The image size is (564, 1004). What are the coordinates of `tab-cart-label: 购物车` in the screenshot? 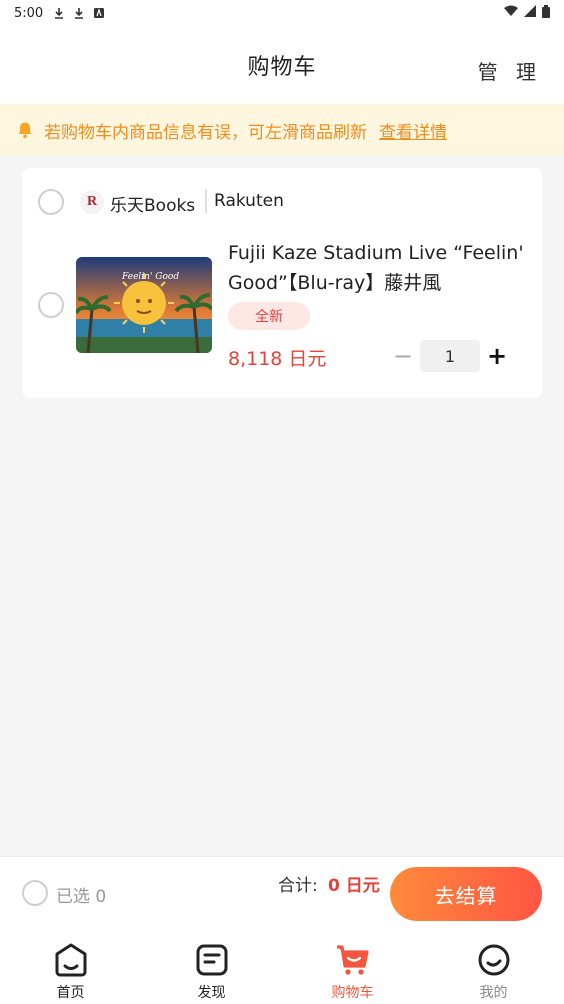 It's located at (352, 993).